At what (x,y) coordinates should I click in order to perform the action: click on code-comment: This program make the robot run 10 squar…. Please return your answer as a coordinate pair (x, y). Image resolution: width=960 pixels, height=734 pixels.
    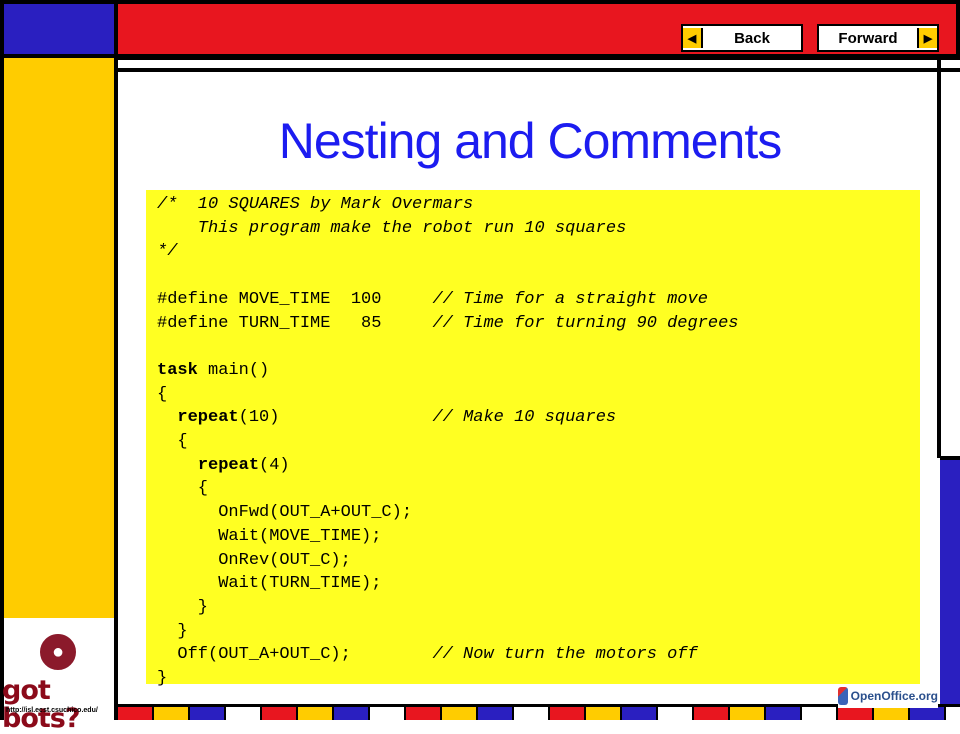
    Looking at the image, I should click on (392, 228).